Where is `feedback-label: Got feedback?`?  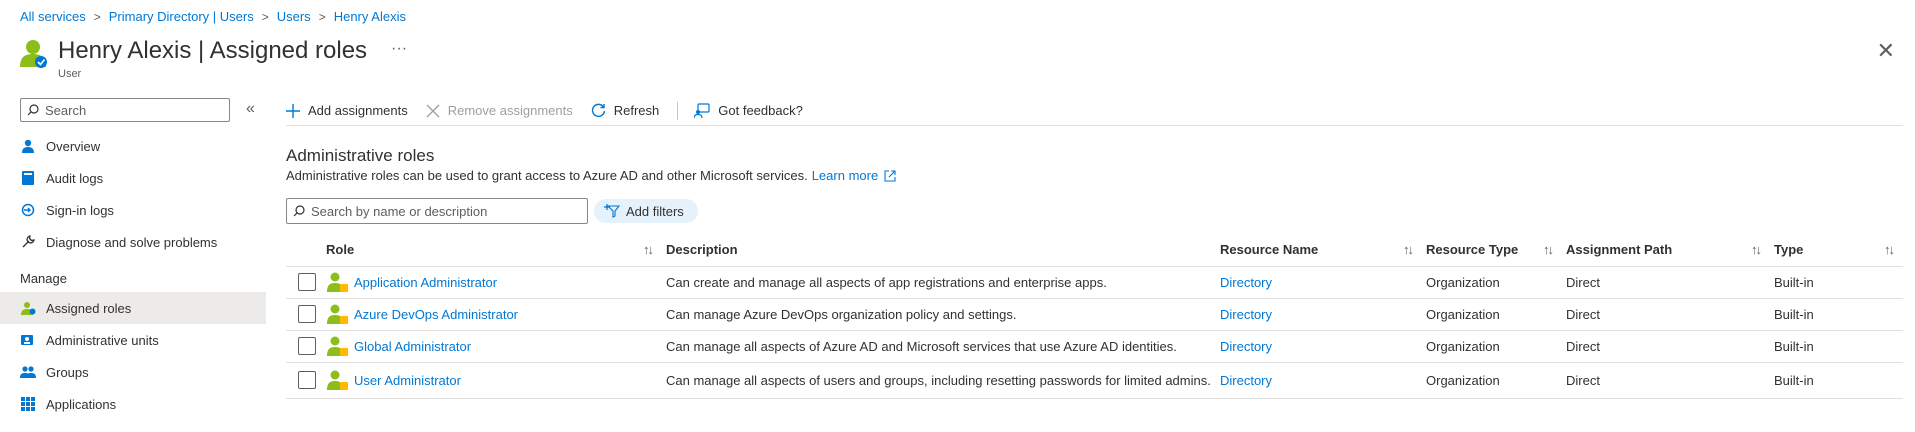
feedback-label: Got feedback? is located at coordinates (760, 110).